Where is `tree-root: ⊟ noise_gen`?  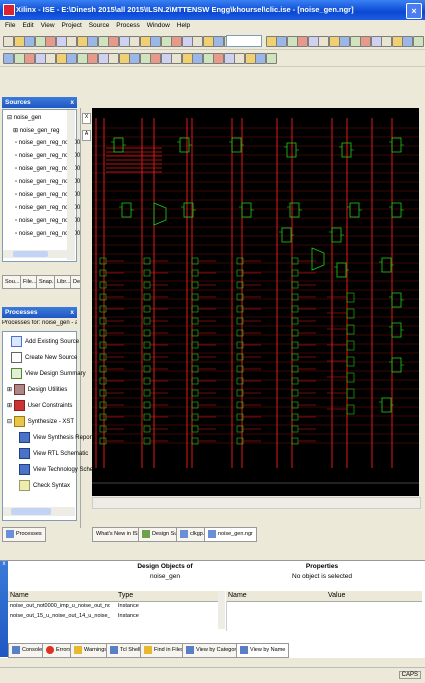
tree-root: ⊟ noise_gen is located at coordinates (24, 117).